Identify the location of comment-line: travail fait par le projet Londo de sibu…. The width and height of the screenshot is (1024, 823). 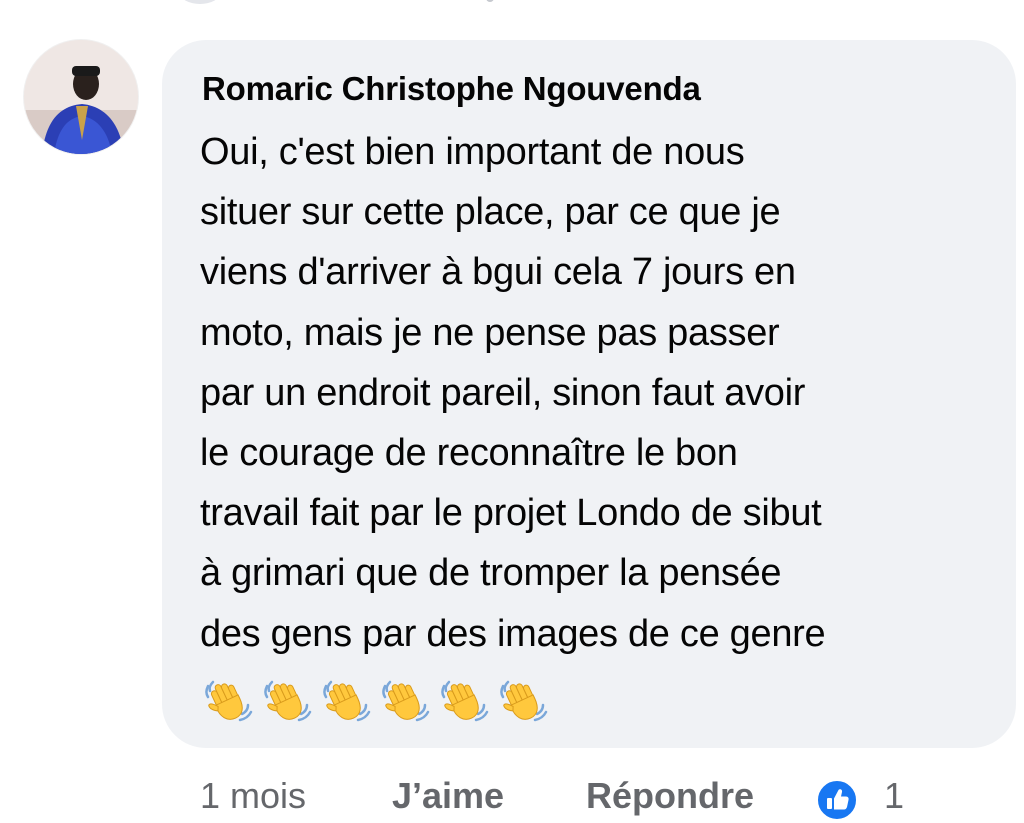
(511, 513).